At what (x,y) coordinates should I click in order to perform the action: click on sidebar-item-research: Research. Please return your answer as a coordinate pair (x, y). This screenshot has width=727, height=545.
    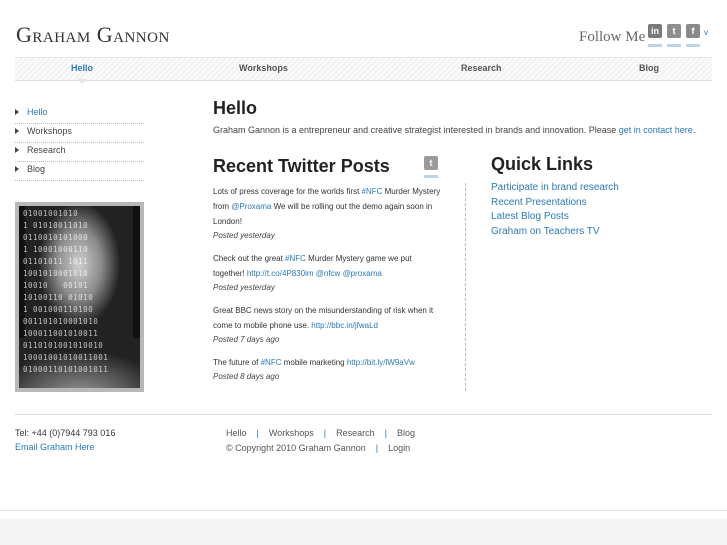
    Looking at the image, I should click on (79, 152).